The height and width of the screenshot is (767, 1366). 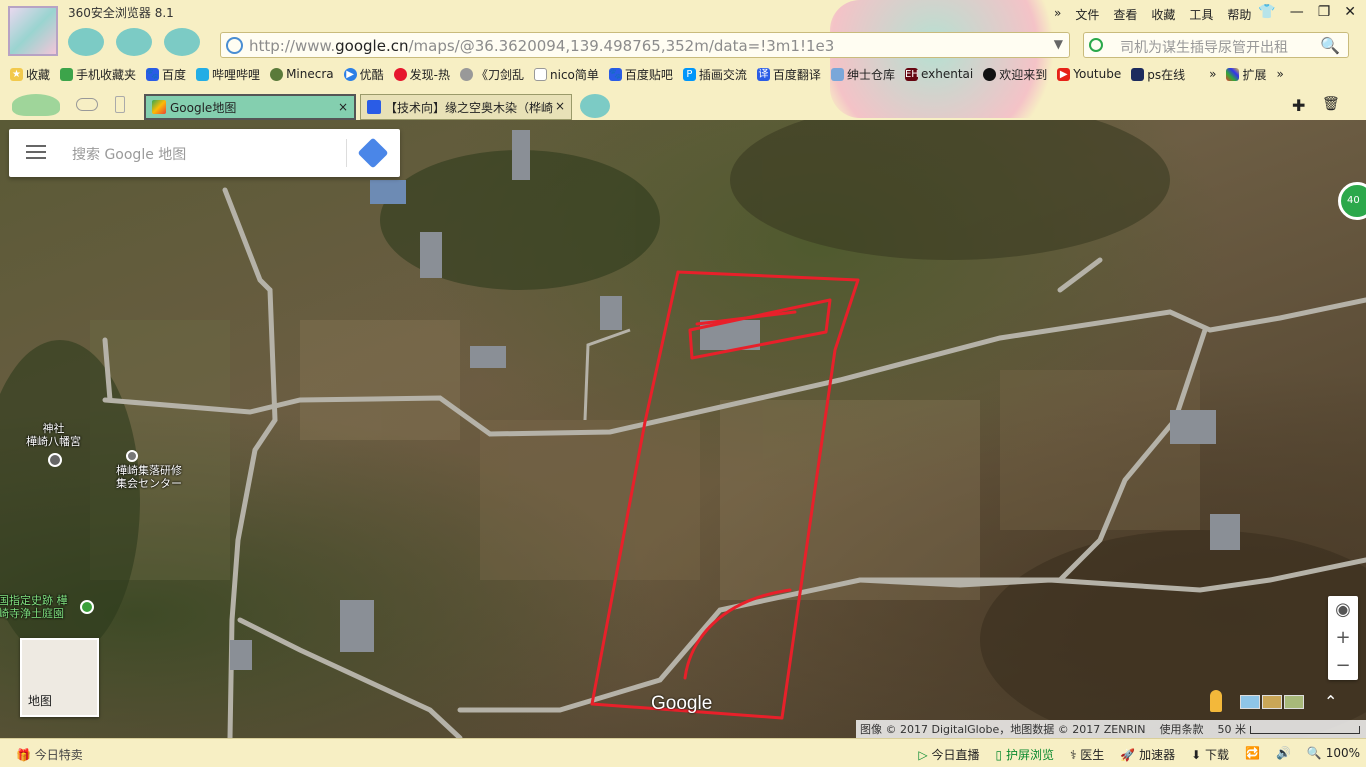 I want to click on menu-item-file: 文件, so click(x=1087, y=14).